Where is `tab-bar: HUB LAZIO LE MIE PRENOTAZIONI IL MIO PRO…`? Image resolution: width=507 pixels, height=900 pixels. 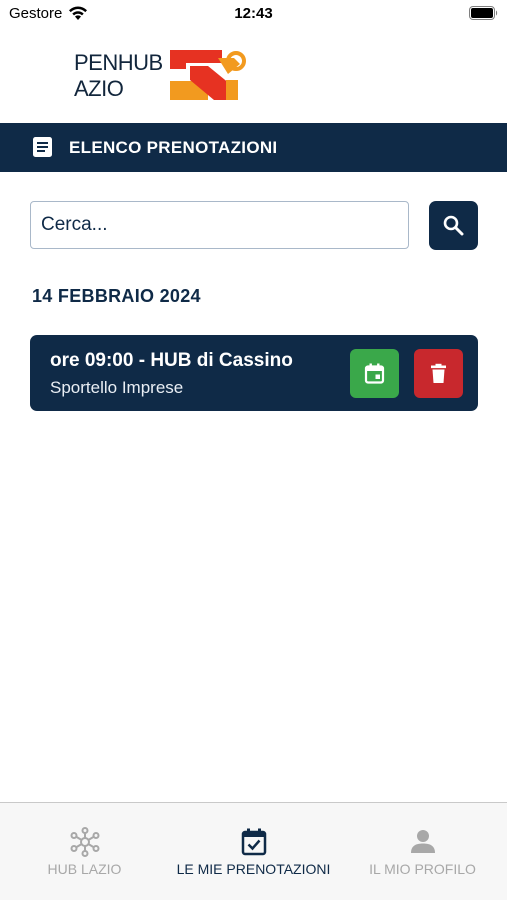
tab-bar: HUB LAZIO LE MIE PRENOTAZIONI IL MIO PRO… is located at coordinates (253, 851).